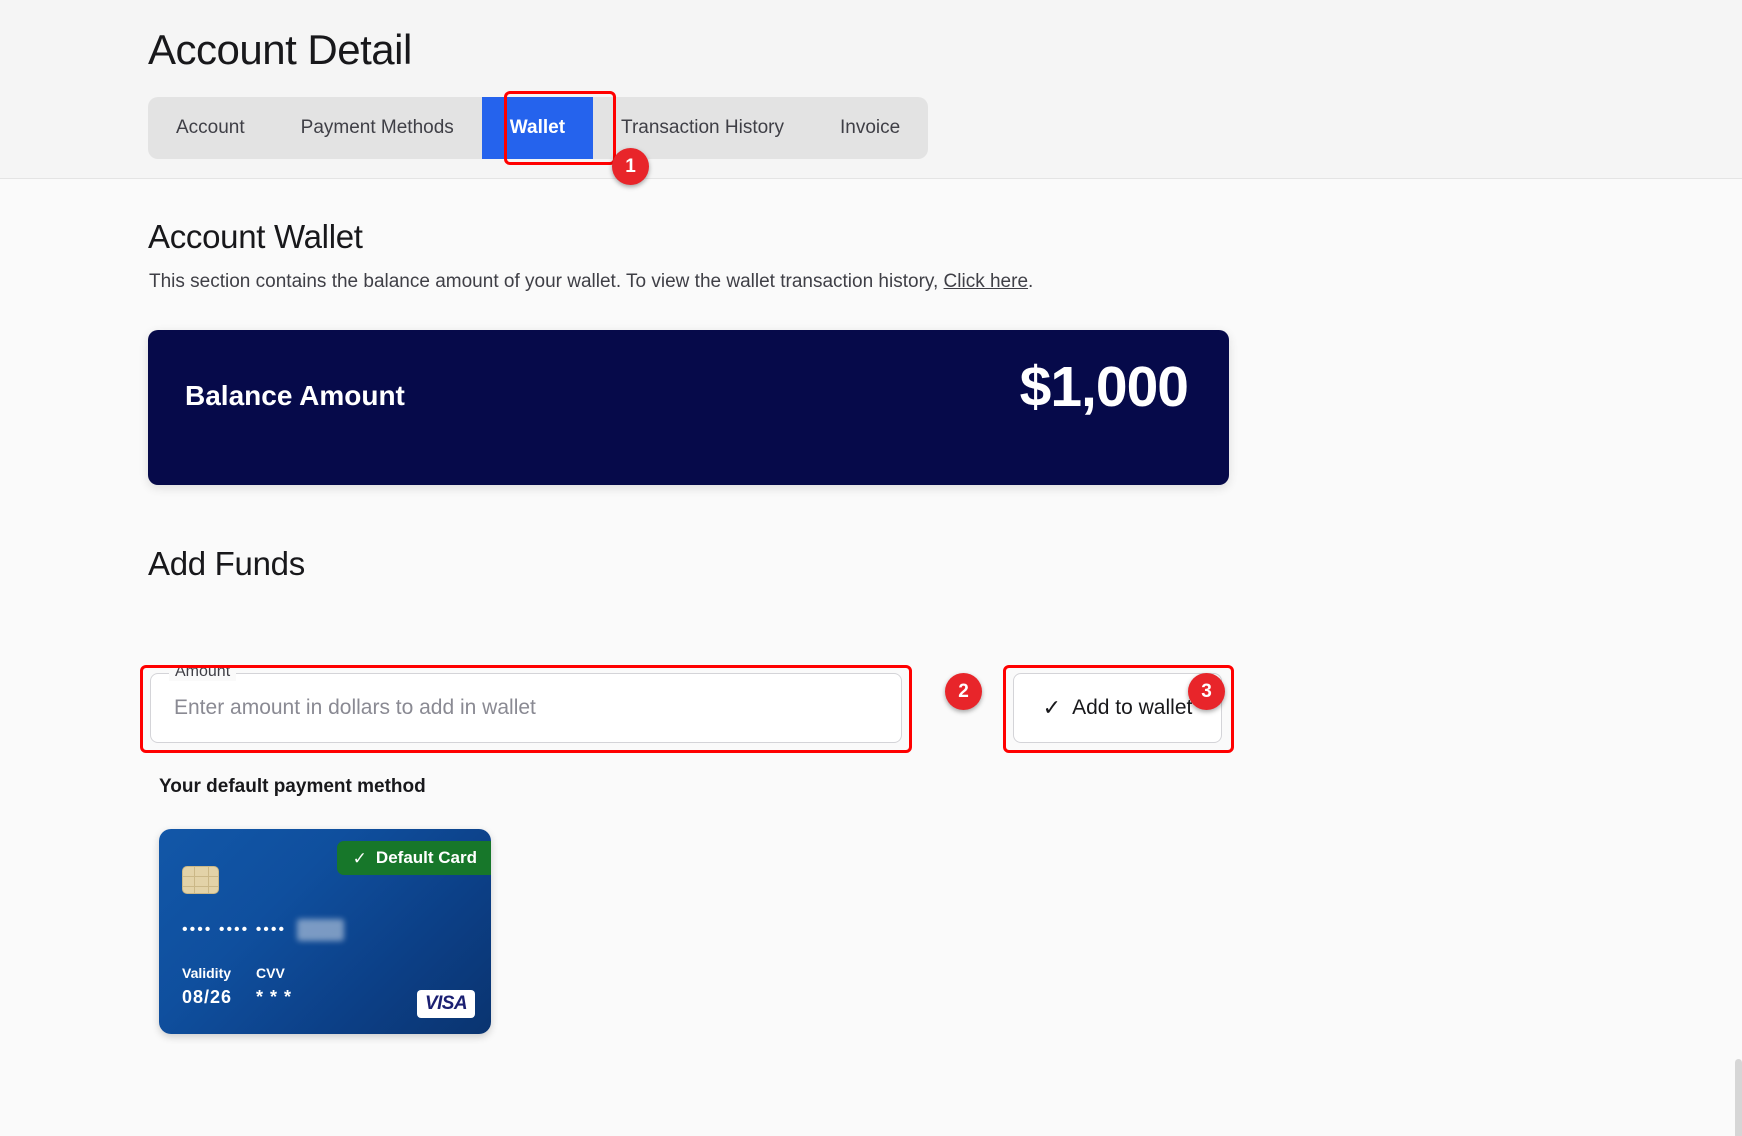 The image size is (1742, 1136). Describe the element at coordinates (237, 986) in the screenshot. I see `card-meta: Validity 08/26 CVV * * *` at that location.